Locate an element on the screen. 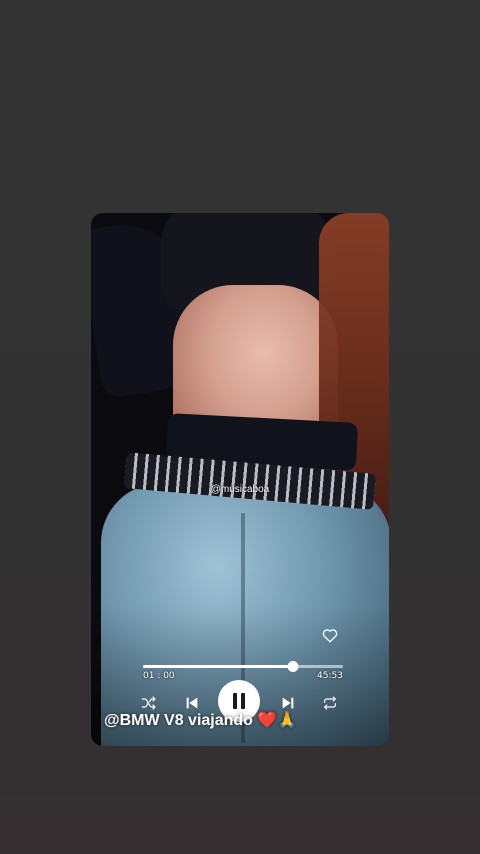 The width and height of the screenshot is (480, 854). elapsed-time: 01 : 00 is located at coordinates (159, 676).